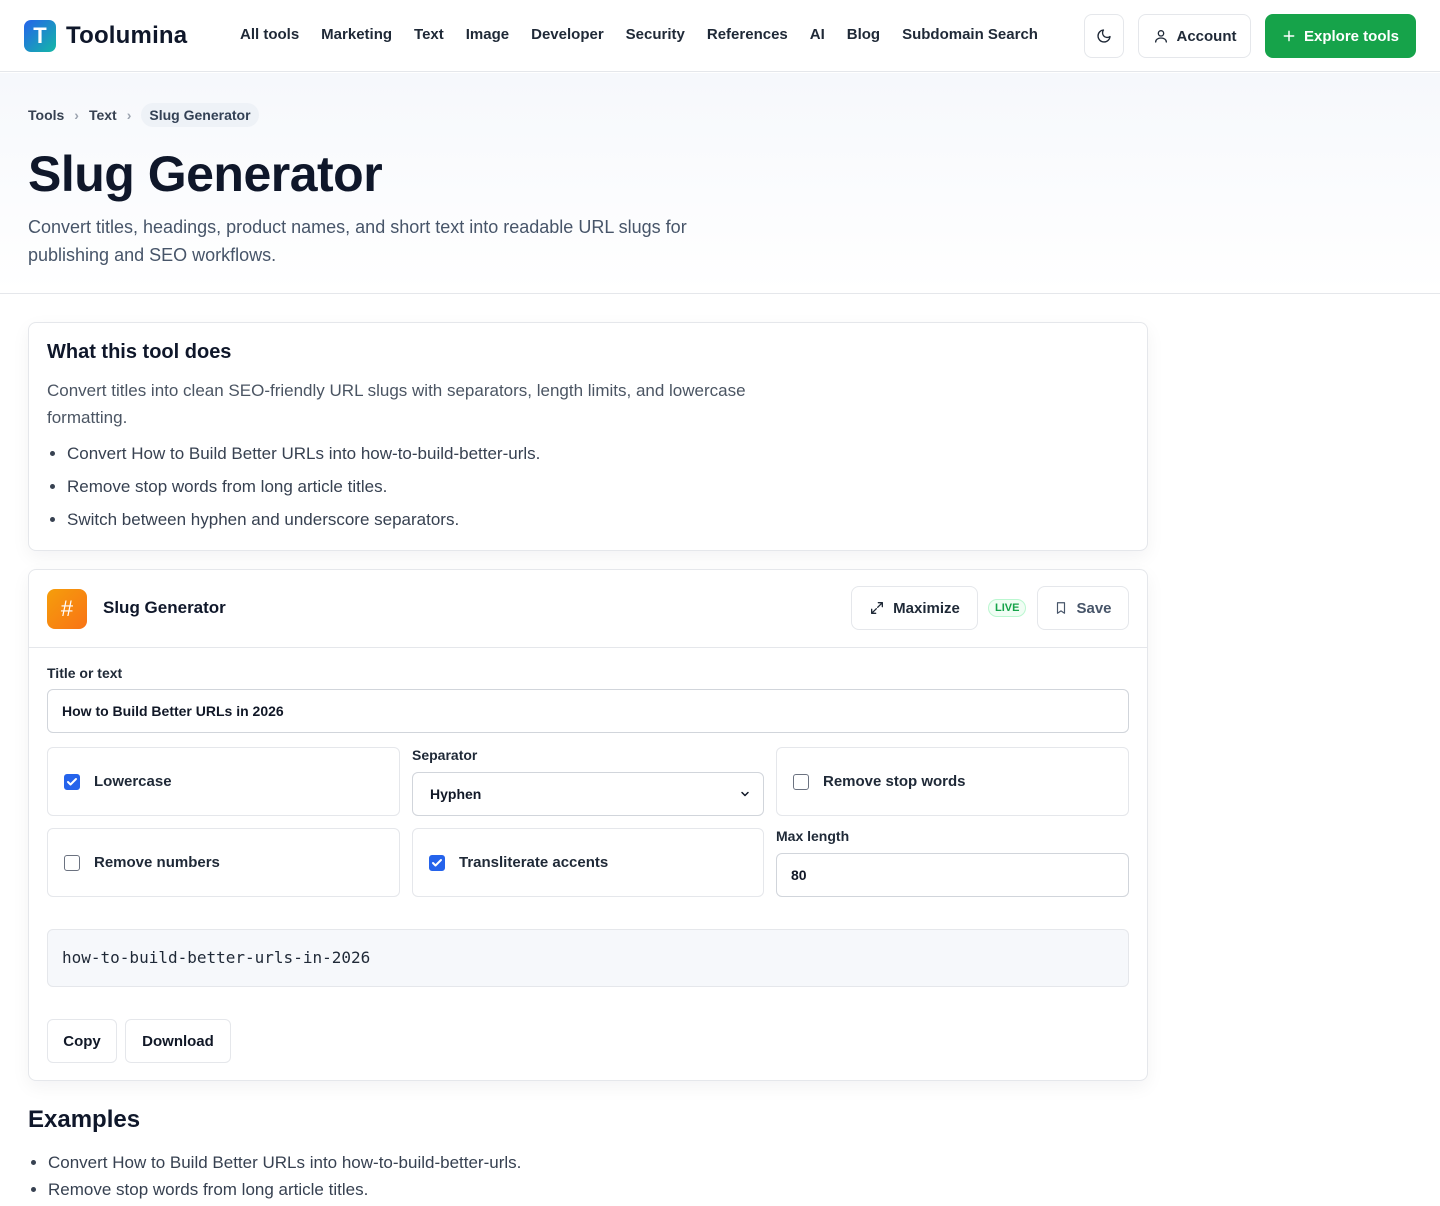 This screenshot has height=1206, width=1440. What do you see at coordinates (1160, 36) in the screenshot?
I see `user-icon` at bounding box center [1160, 36].